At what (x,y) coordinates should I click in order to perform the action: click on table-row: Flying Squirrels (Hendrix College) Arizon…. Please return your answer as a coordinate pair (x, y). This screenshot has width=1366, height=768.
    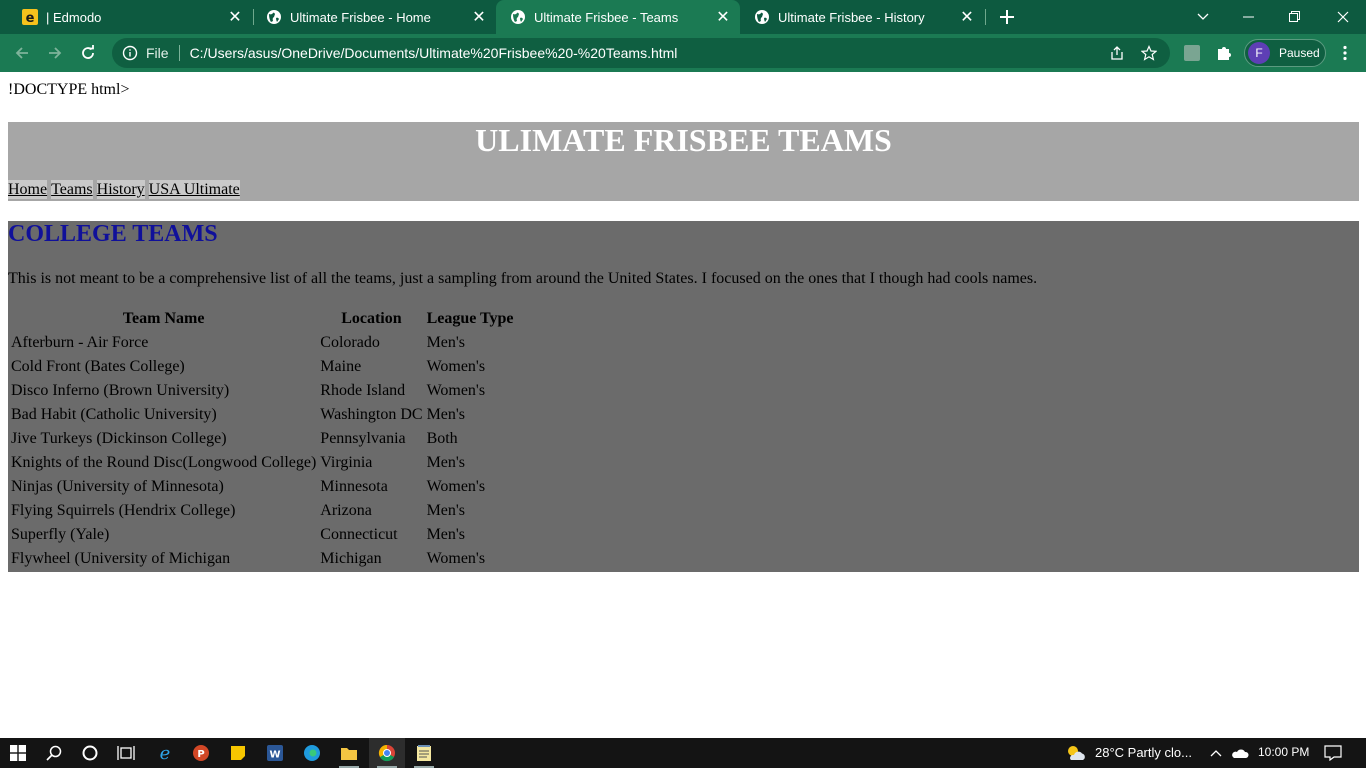
    Looking at the image, I should click on (262, 511).